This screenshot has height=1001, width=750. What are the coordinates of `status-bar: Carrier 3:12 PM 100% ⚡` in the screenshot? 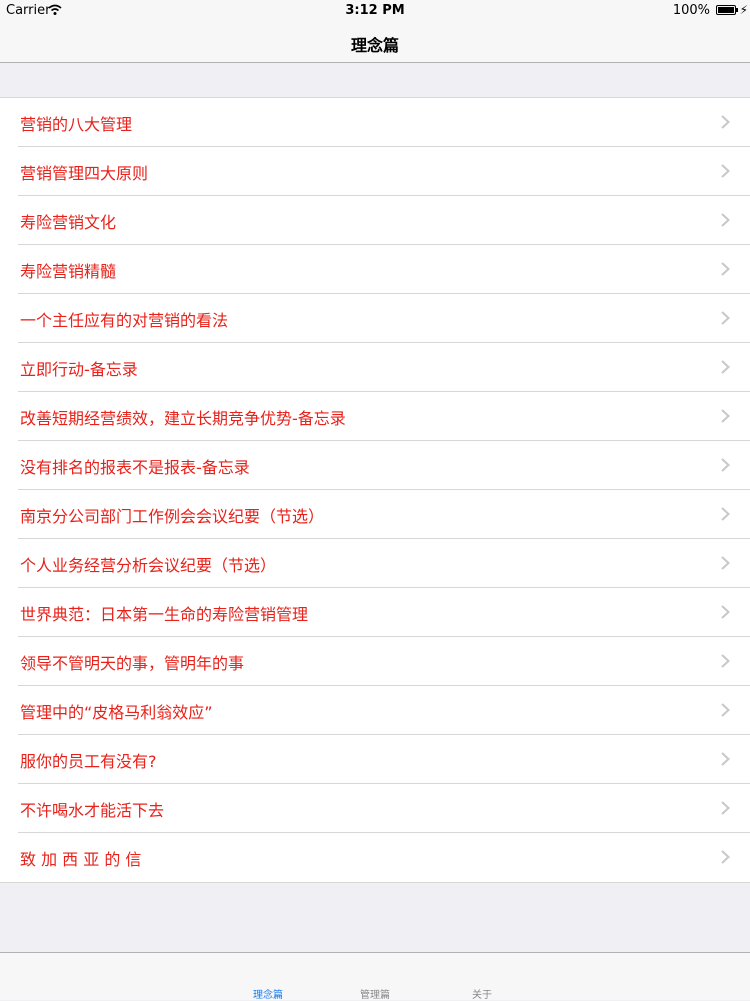 It's located at (375, 11).